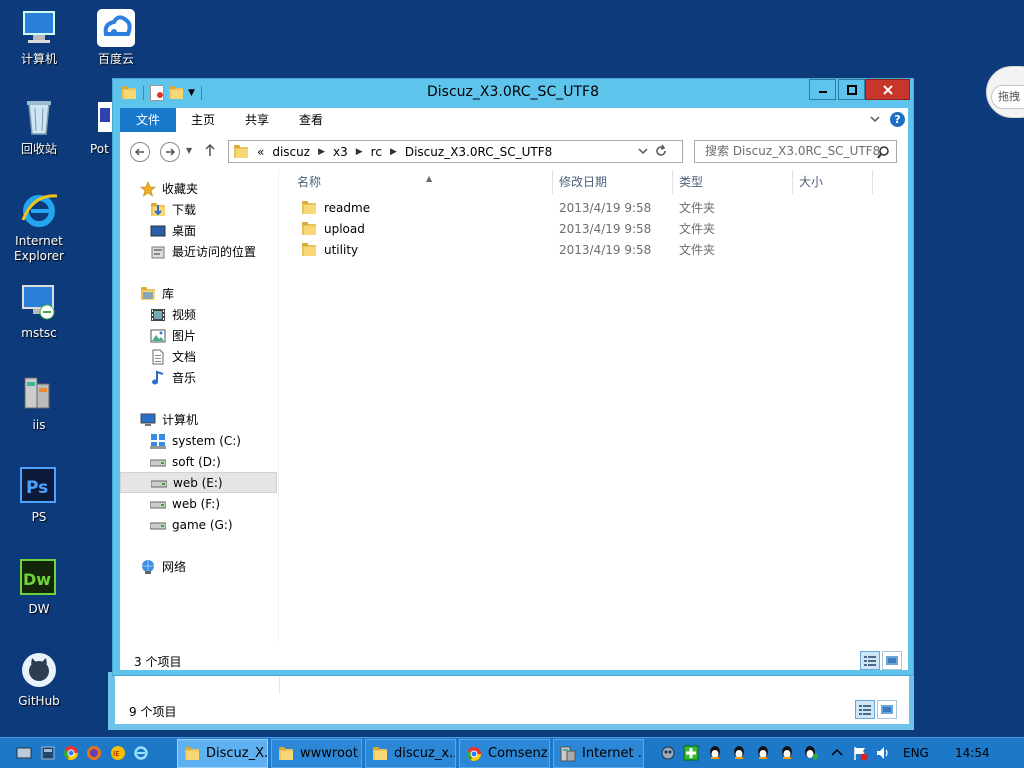  Describe the element at coordinates (198, 335) in the screenshot. I see `tree-item-pictures: 图片` at that location.